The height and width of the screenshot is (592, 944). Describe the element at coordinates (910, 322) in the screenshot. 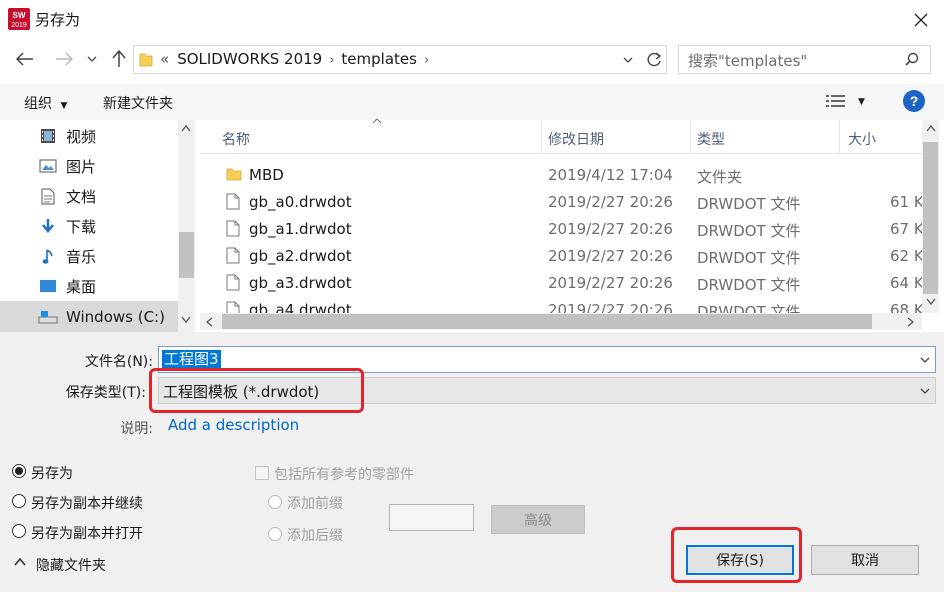

I see `scroll-right-icon` at that location.